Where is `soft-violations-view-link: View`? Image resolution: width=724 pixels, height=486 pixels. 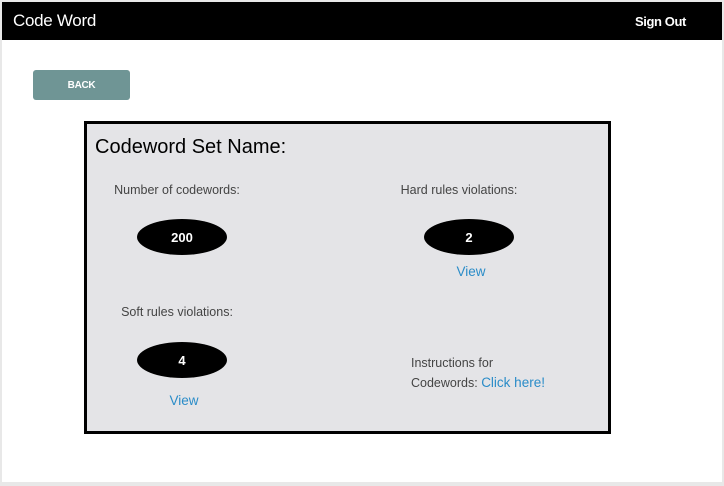
soft-violations-view-link: View is located at coordinates (184, 400).